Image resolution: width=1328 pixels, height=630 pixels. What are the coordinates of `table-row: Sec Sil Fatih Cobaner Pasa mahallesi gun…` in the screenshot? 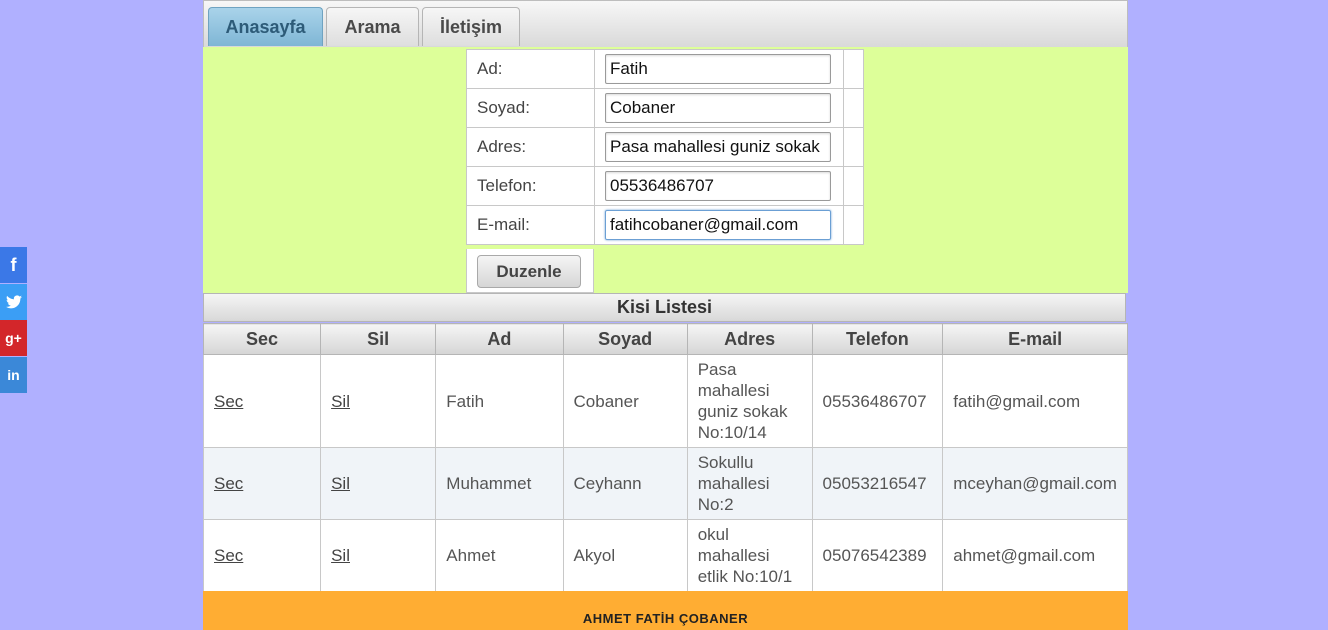 It's located at (665, 401).